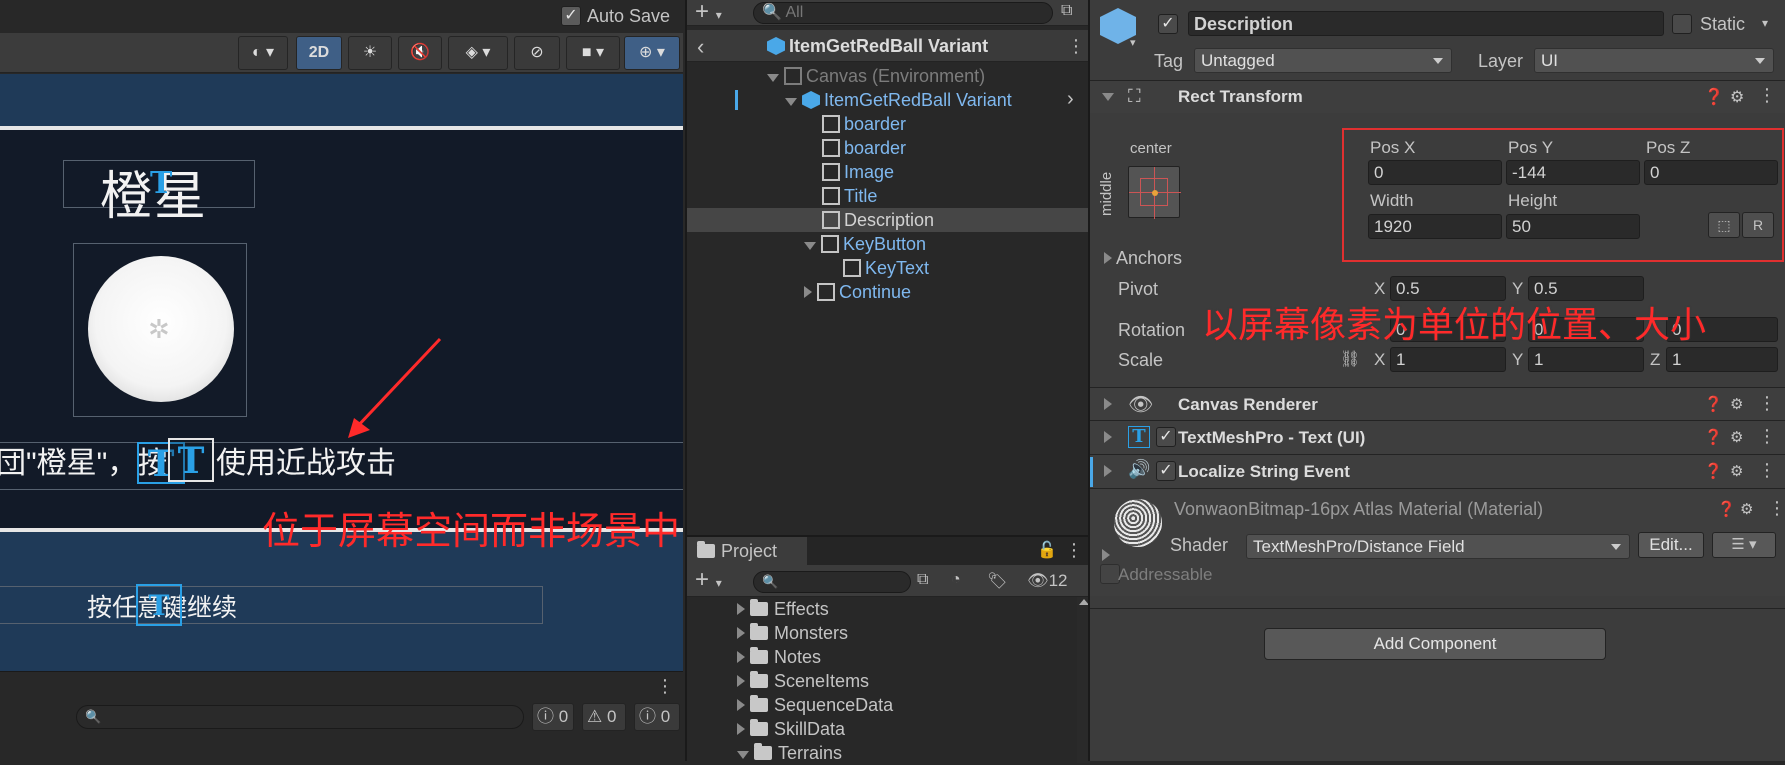  What do you see at coordinates (849, 196) in the screenshot?
I see `tree-row-title: Title` at bounding box center [849, 196].